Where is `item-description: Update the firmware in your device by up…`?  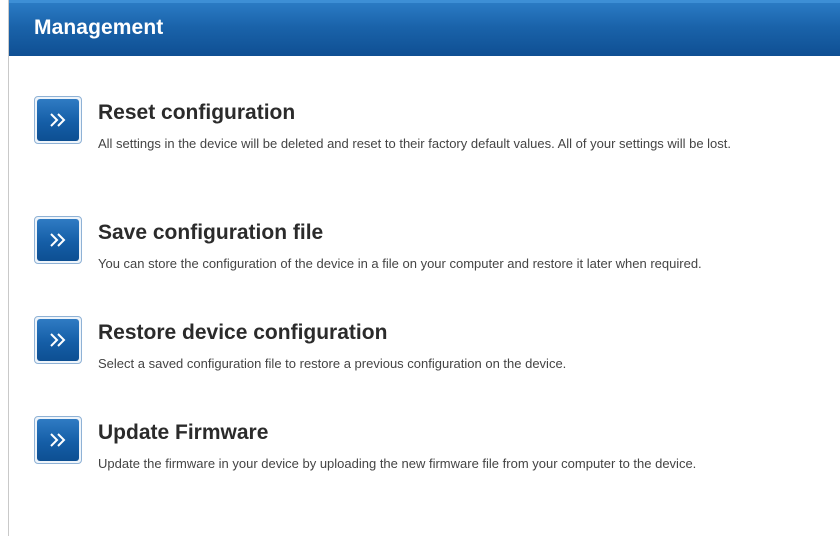 item-description: Update the firmware in your device by up… is located at coordinates (397, 463).